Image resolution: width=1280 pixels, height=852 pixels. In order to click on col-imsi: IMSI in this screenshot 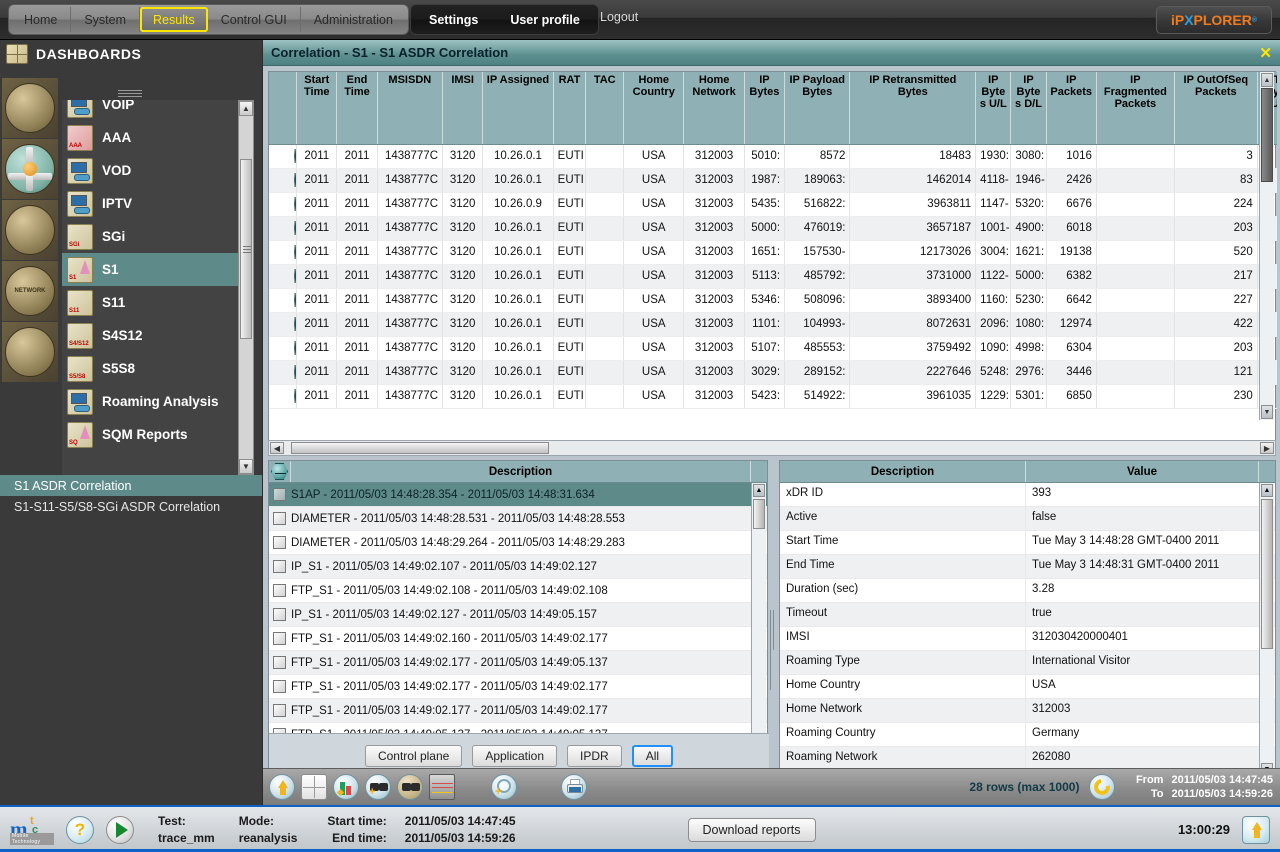, I will do `click(463, 108)`.